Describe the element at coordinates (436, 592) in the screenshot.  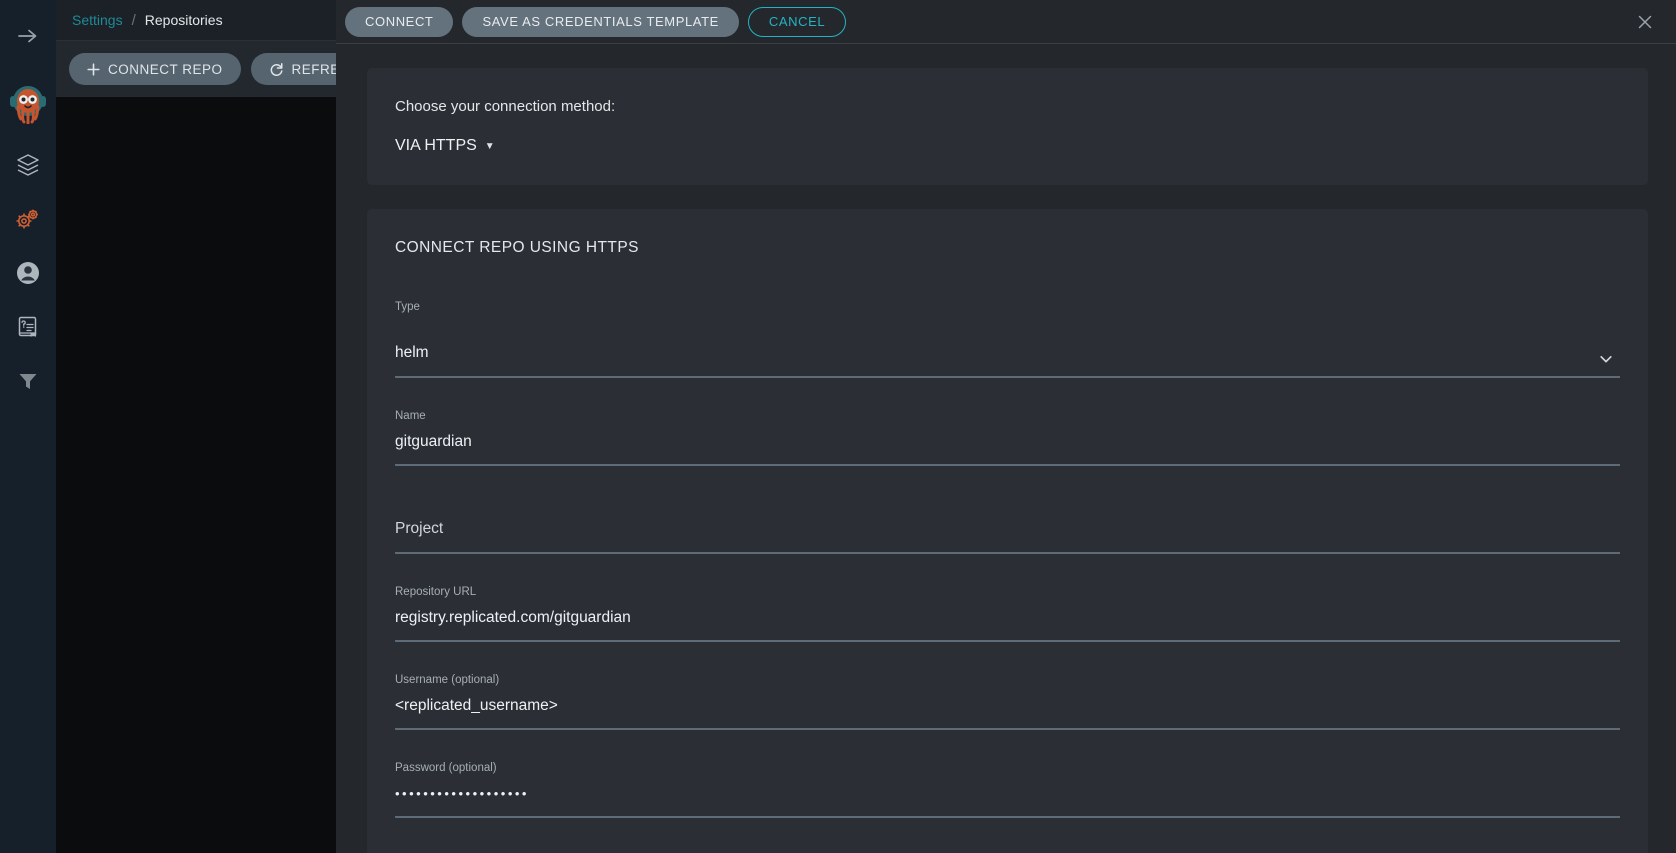
I see `field-repository-url-label: Repository URL` at that location.